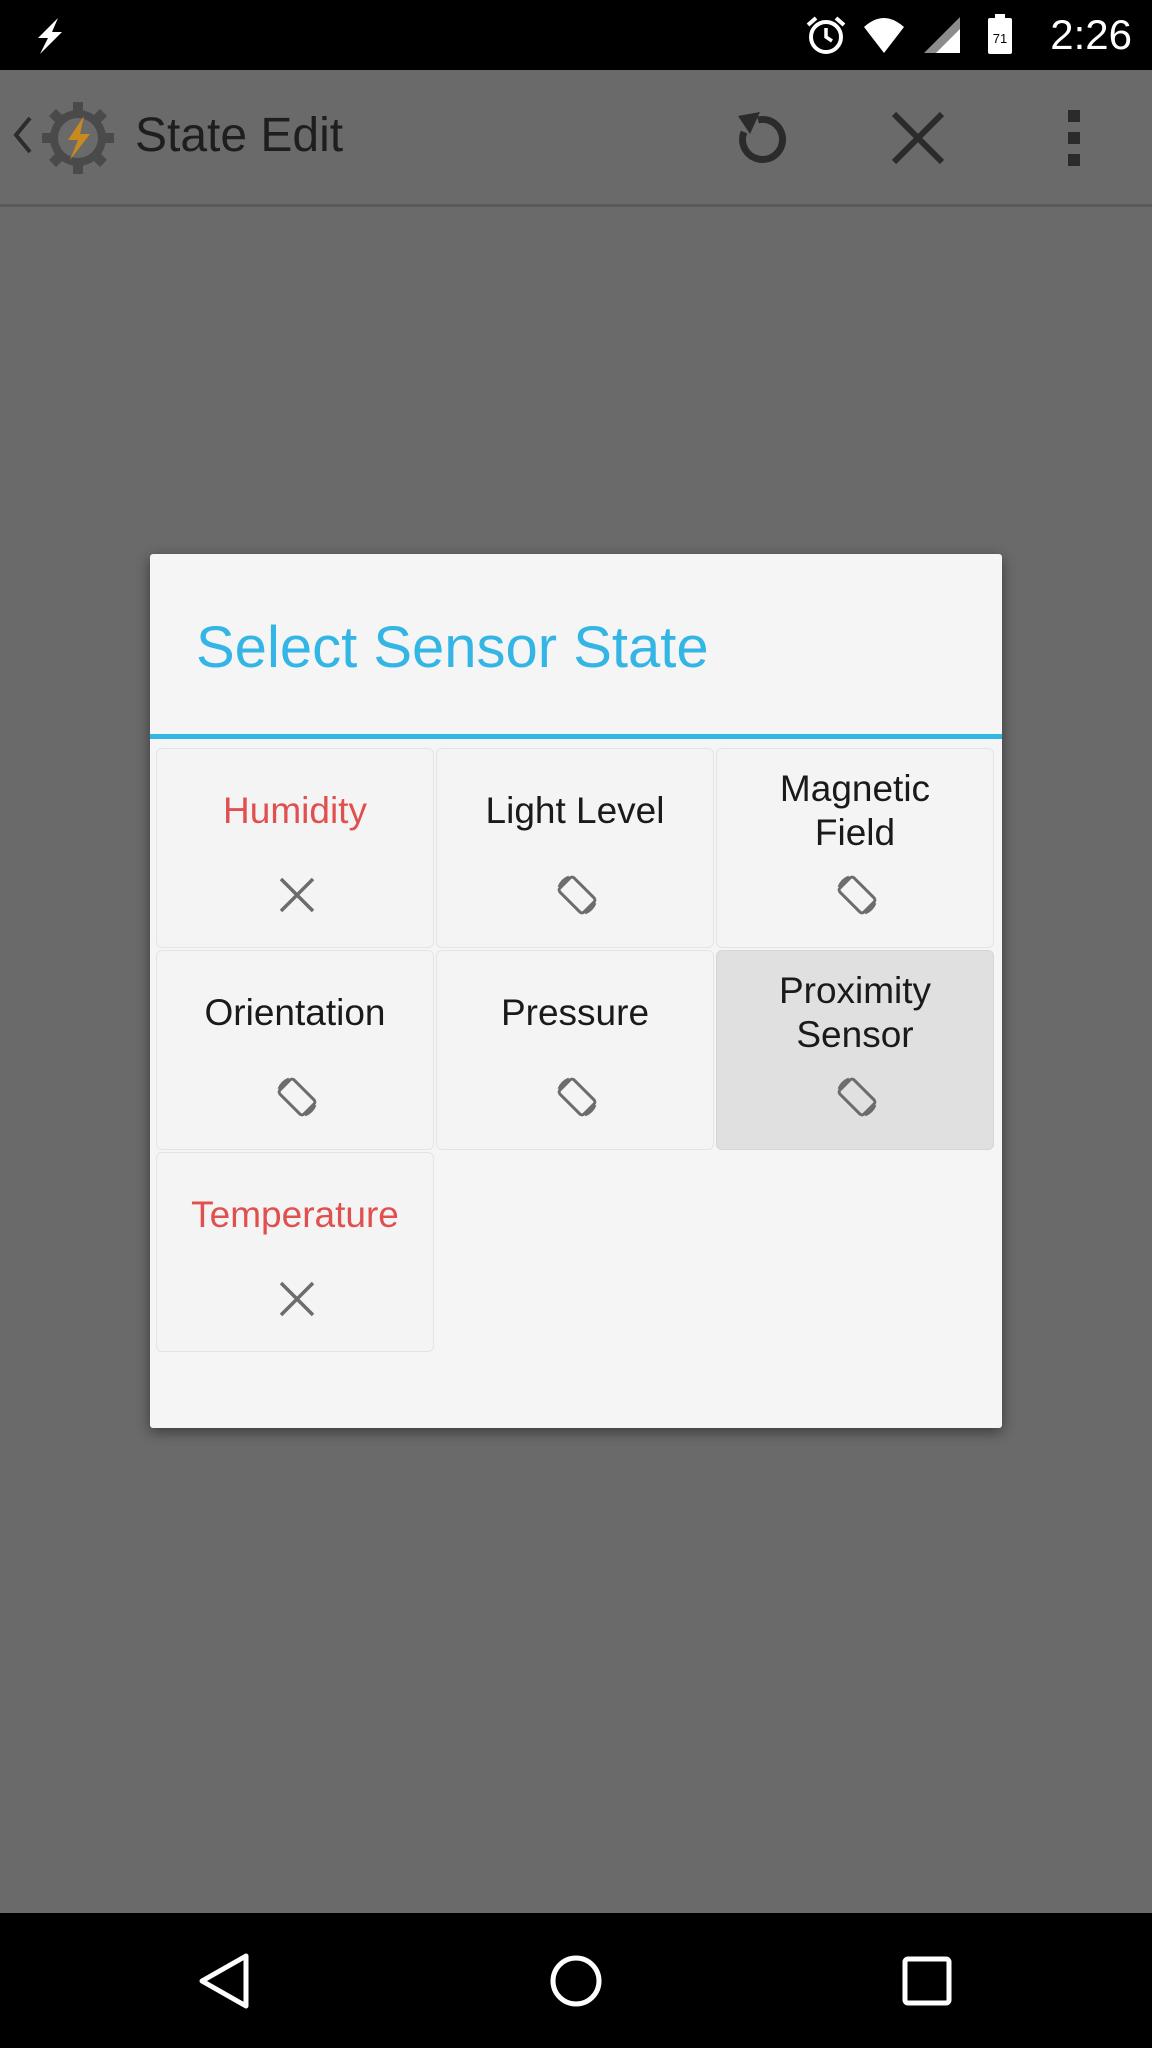 The height and width of the screenshot is (2048, 1152). I want to click on home-circle-icon, so click(576, 1981).